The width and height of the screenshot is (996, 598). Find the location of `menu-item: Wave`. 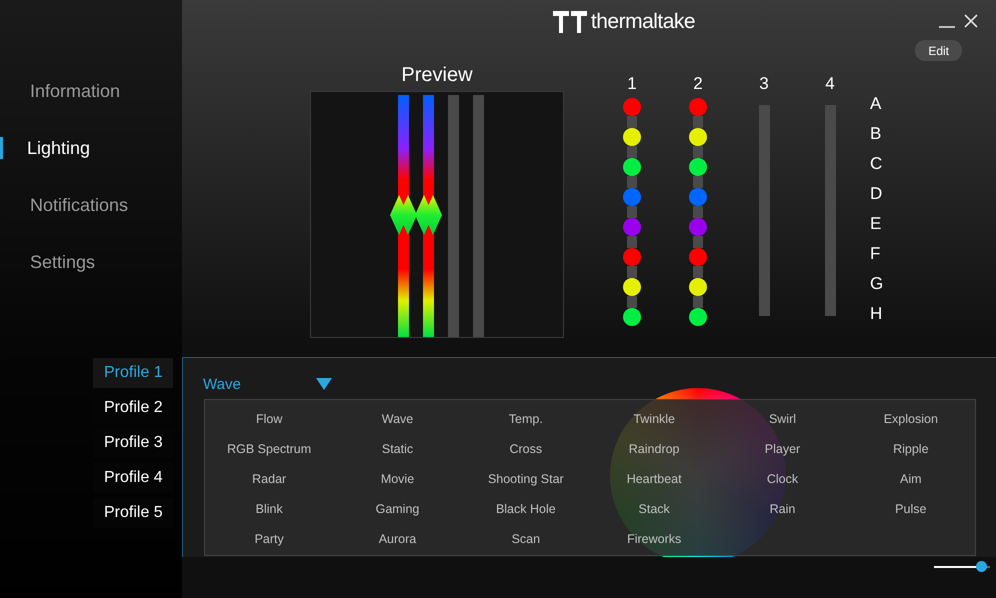

menu-item: Wave is located at coordinates (398, 419).